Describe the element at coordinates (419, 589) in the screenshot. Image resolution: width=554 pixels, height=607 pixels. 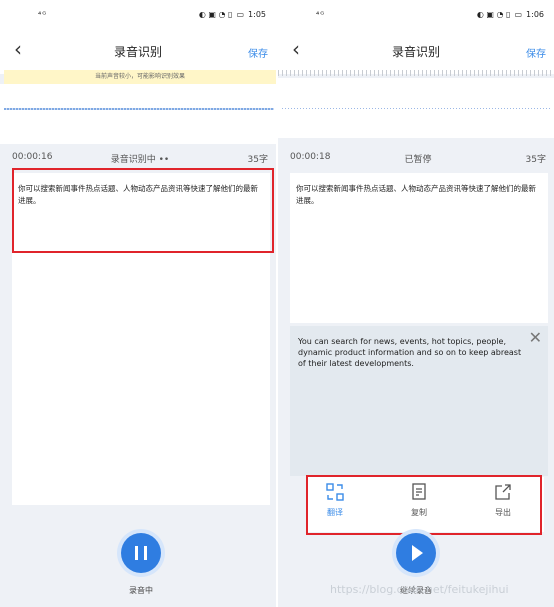
I see `watermark: https://blog.csdn.net/feitukejihui` at that location.